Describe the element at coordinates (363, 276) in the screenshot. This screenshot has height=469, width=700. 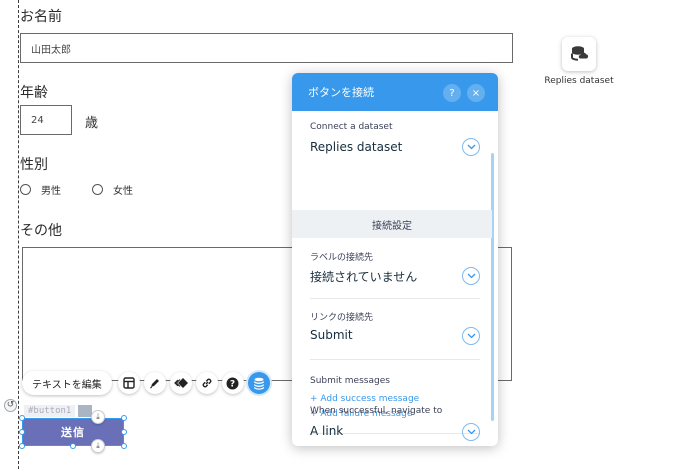
I see `label-connects-to-value: 接続されていません` at that location.